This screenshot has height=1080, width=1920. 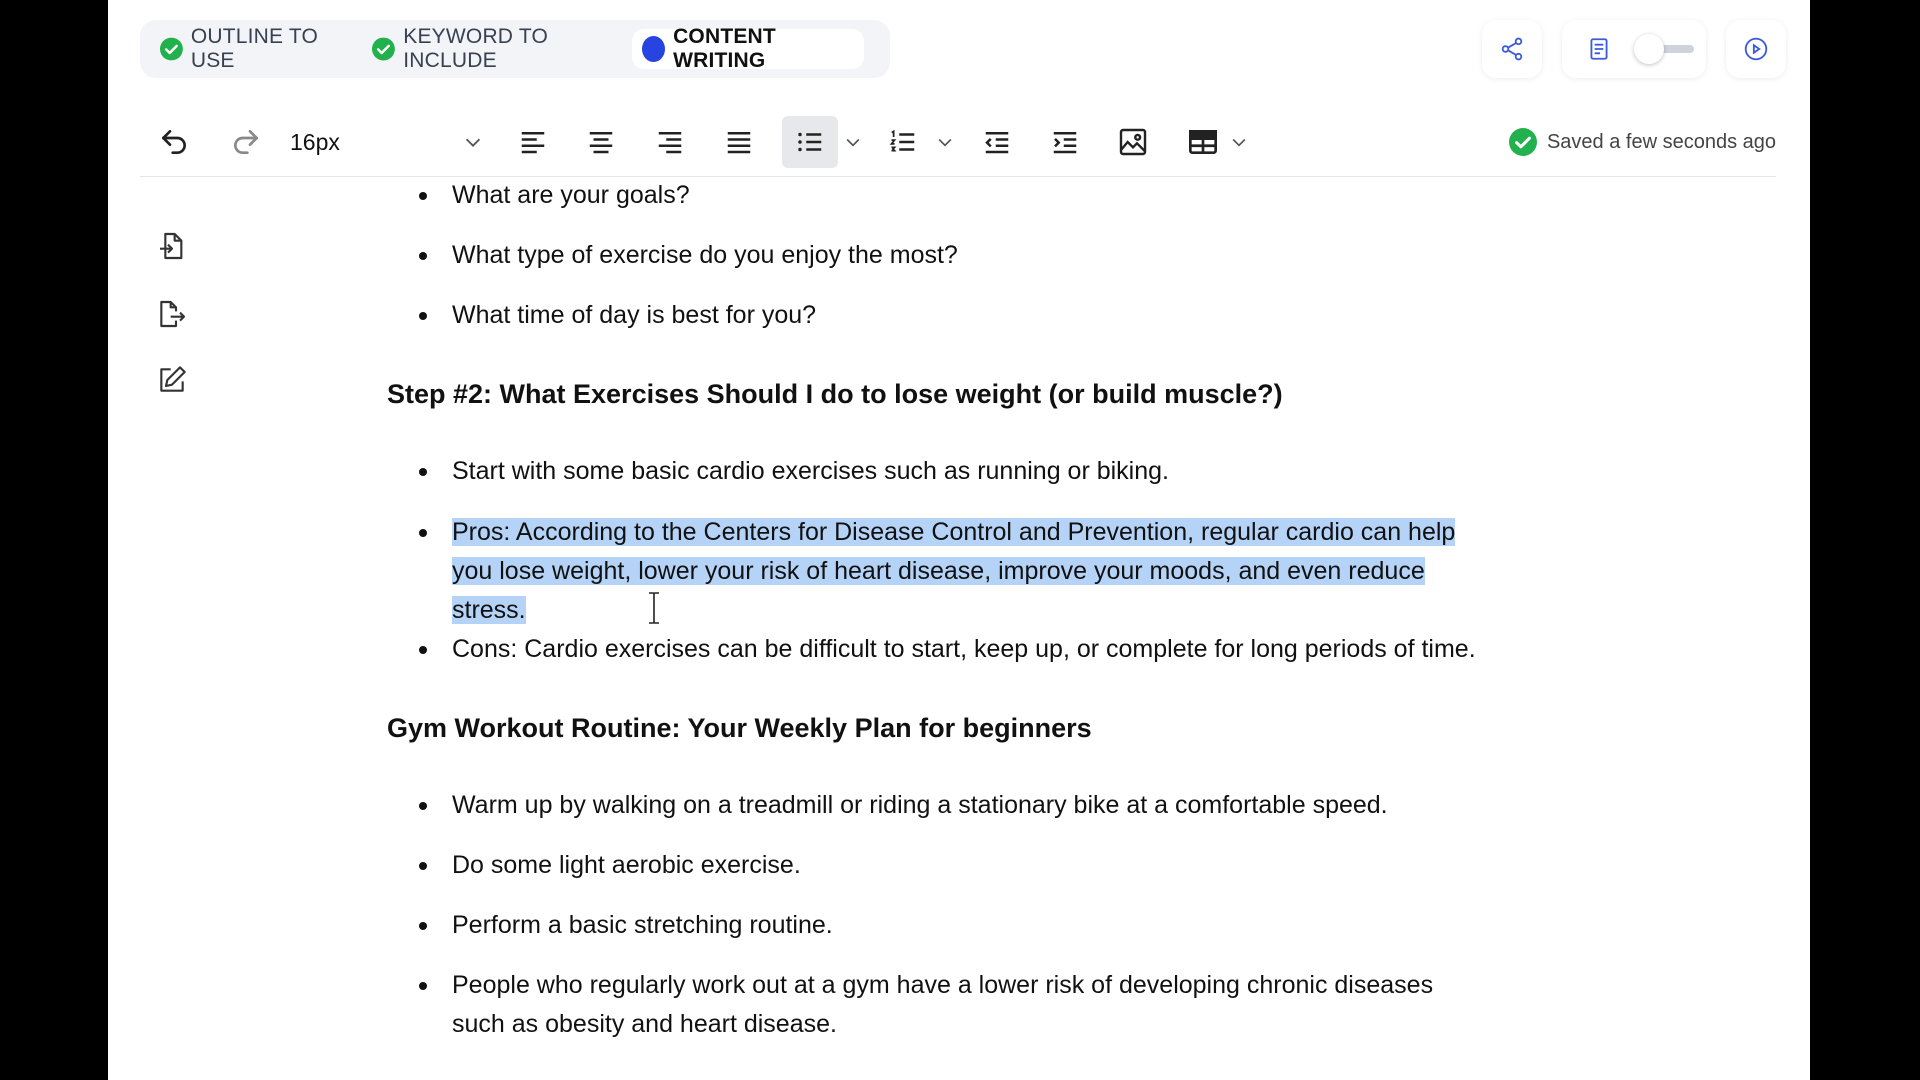 I want to click on export-icon, so click(x=172, y=314).